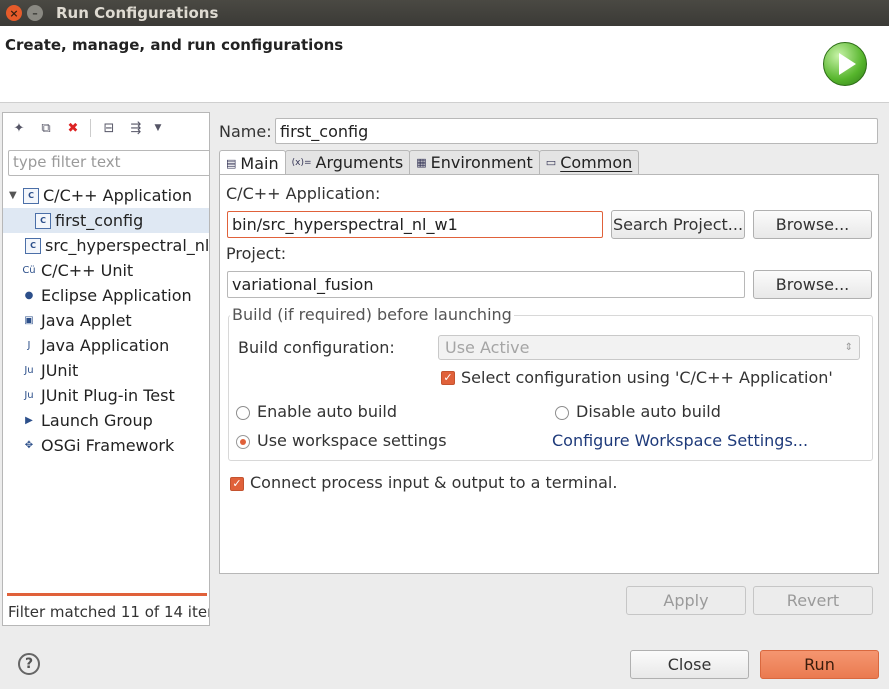 The height and width of the screenshot is (689, 889). I want to click on tree-item: Ju JUnit Plug-in Test, so click(106, 395).